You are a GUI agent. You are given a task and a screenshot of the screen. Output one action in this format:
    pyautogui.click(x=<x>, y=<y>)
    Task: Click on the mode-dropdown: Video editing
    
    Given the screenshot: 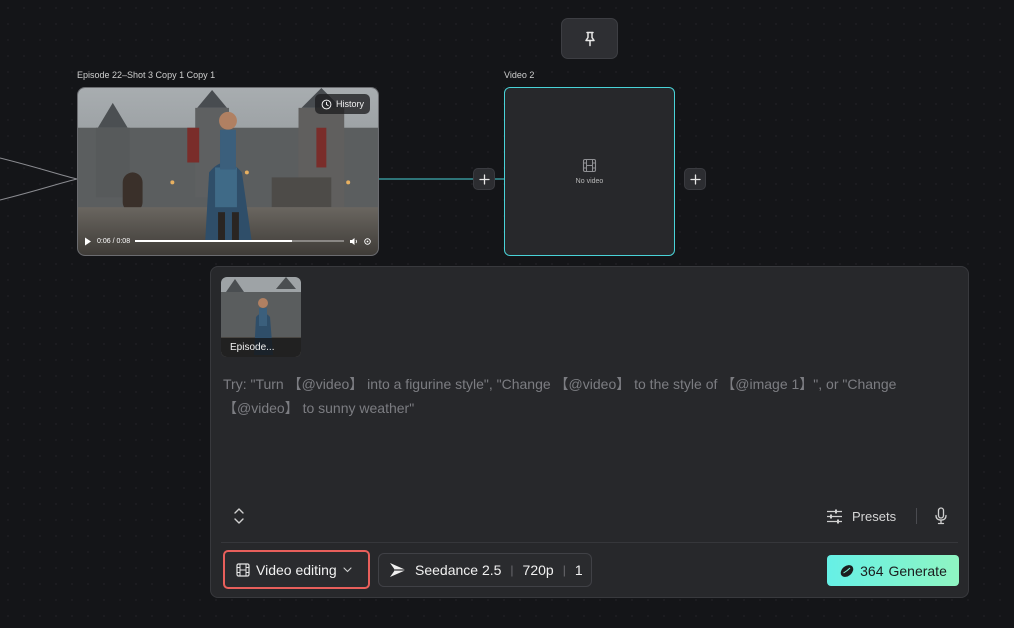 What is the action you would take?
    pyautogui.click(x=296, y=569)
    